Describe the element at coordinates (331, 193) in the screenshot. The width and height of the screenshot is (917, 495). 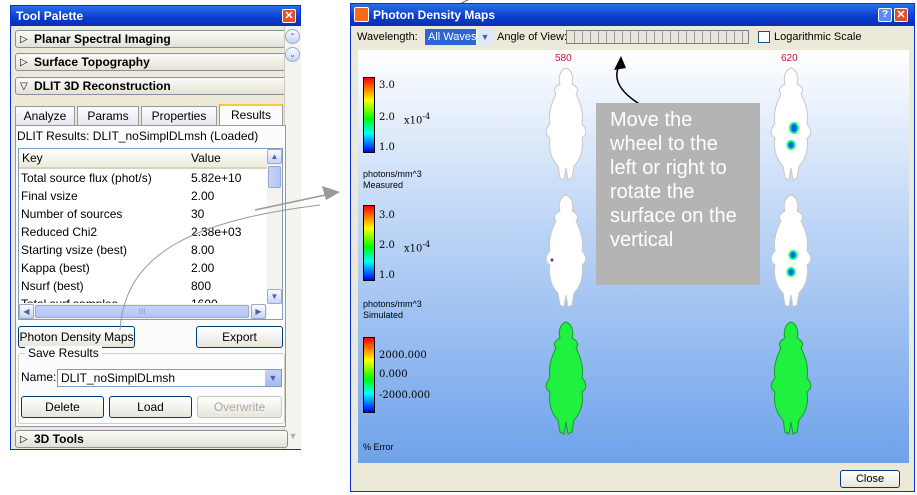
I see `connector-arrow-head` at that location.